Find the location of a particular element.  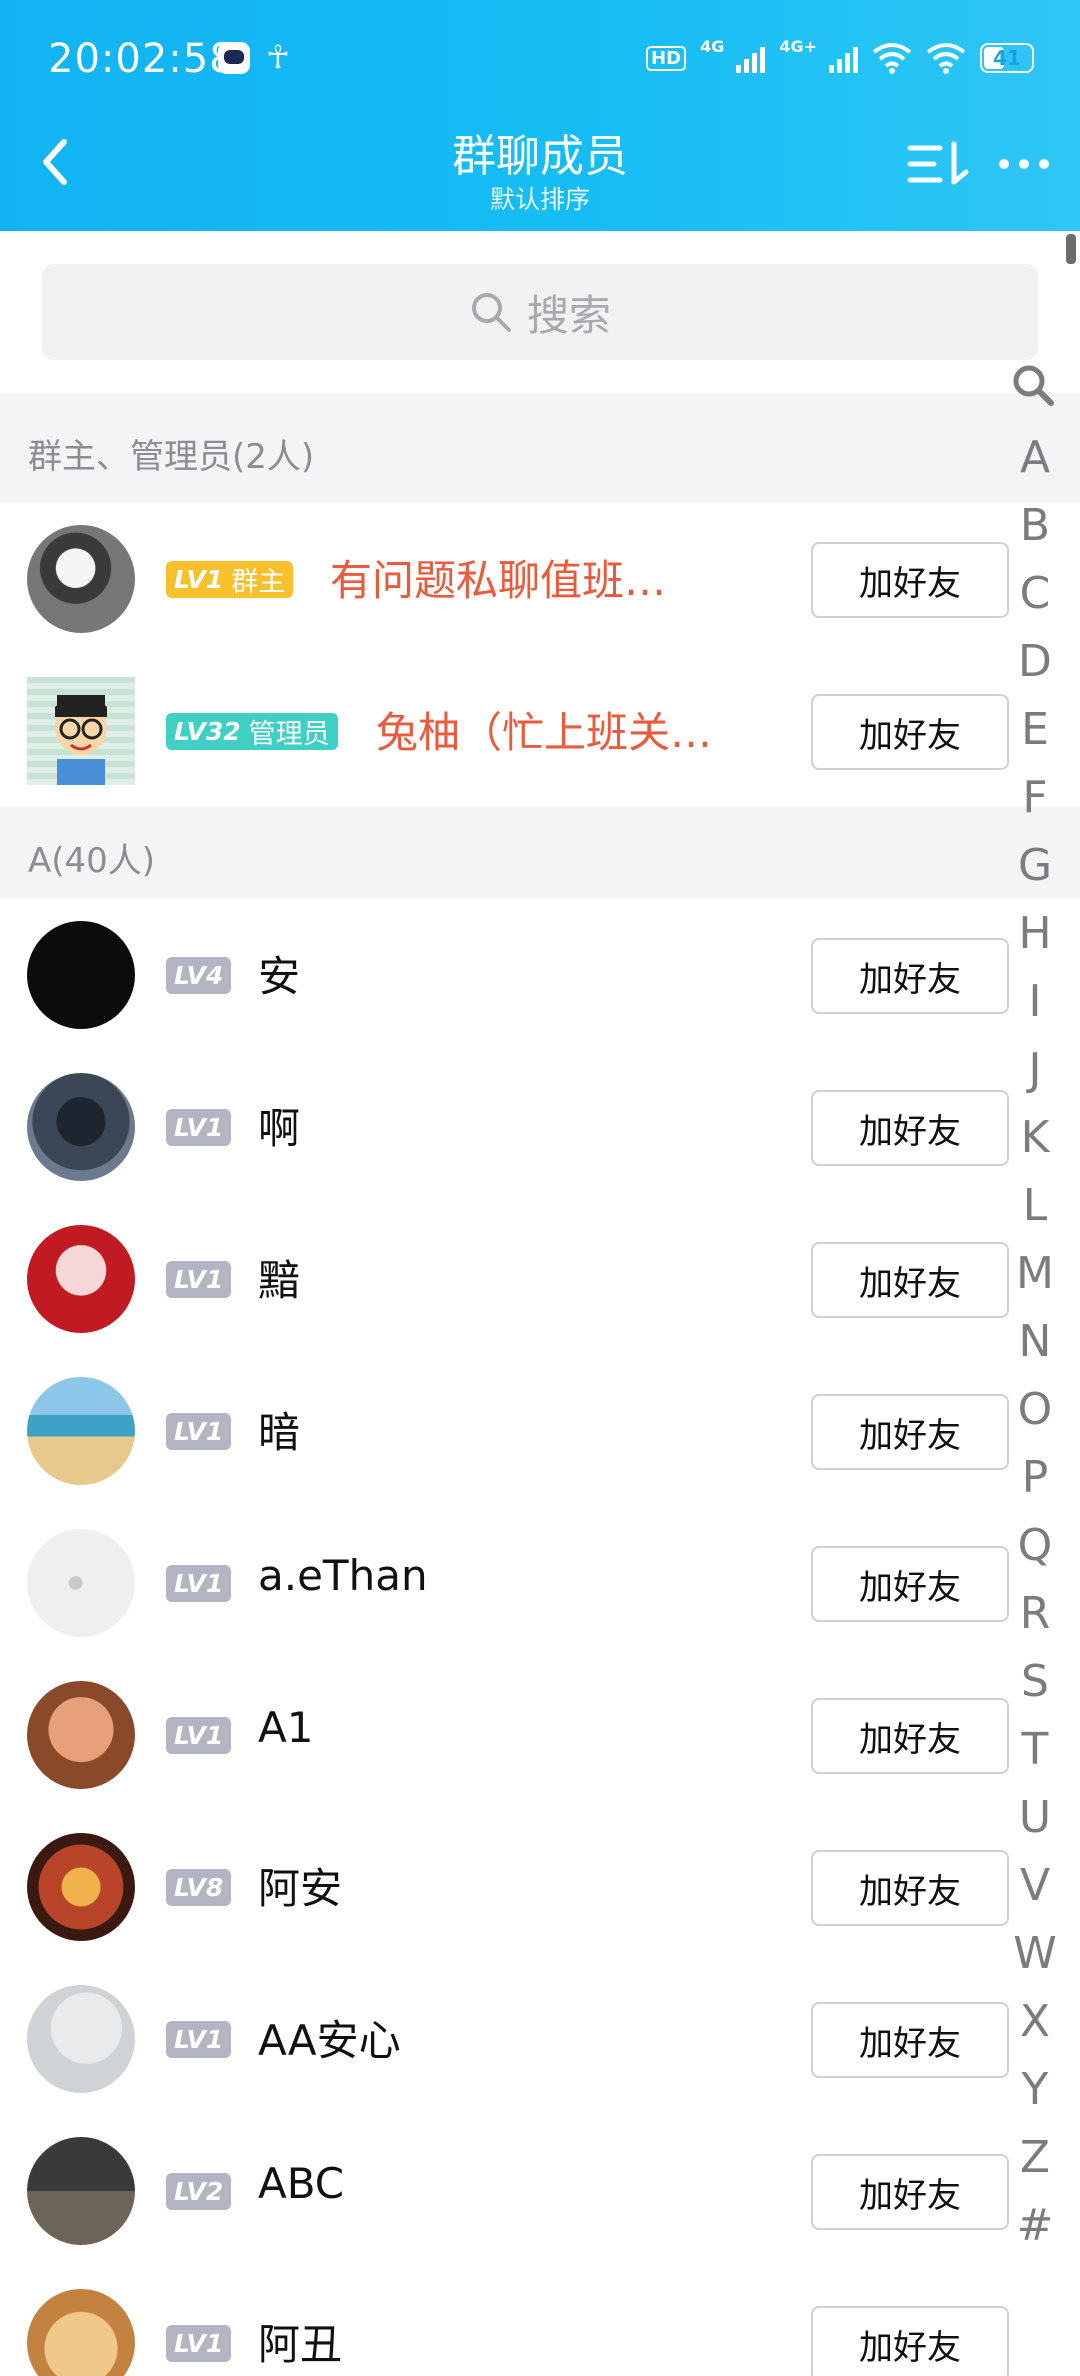

index-letter: G is located at coordinates (1035, 866).